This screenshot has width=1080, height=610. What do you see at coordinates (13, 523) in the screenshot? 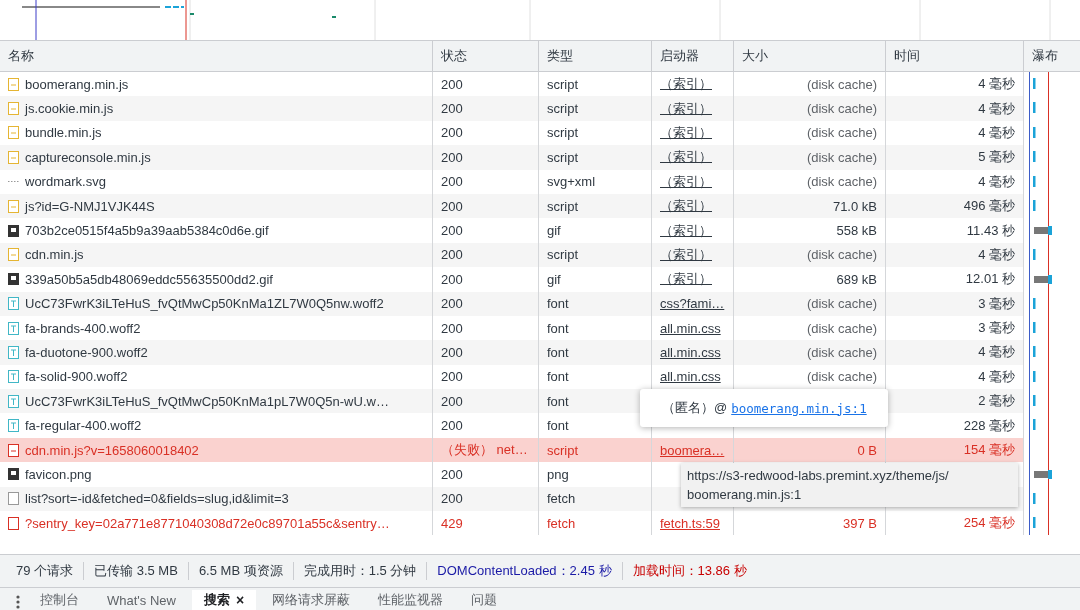
I see `document-icon` at bounding box center [13, 523].